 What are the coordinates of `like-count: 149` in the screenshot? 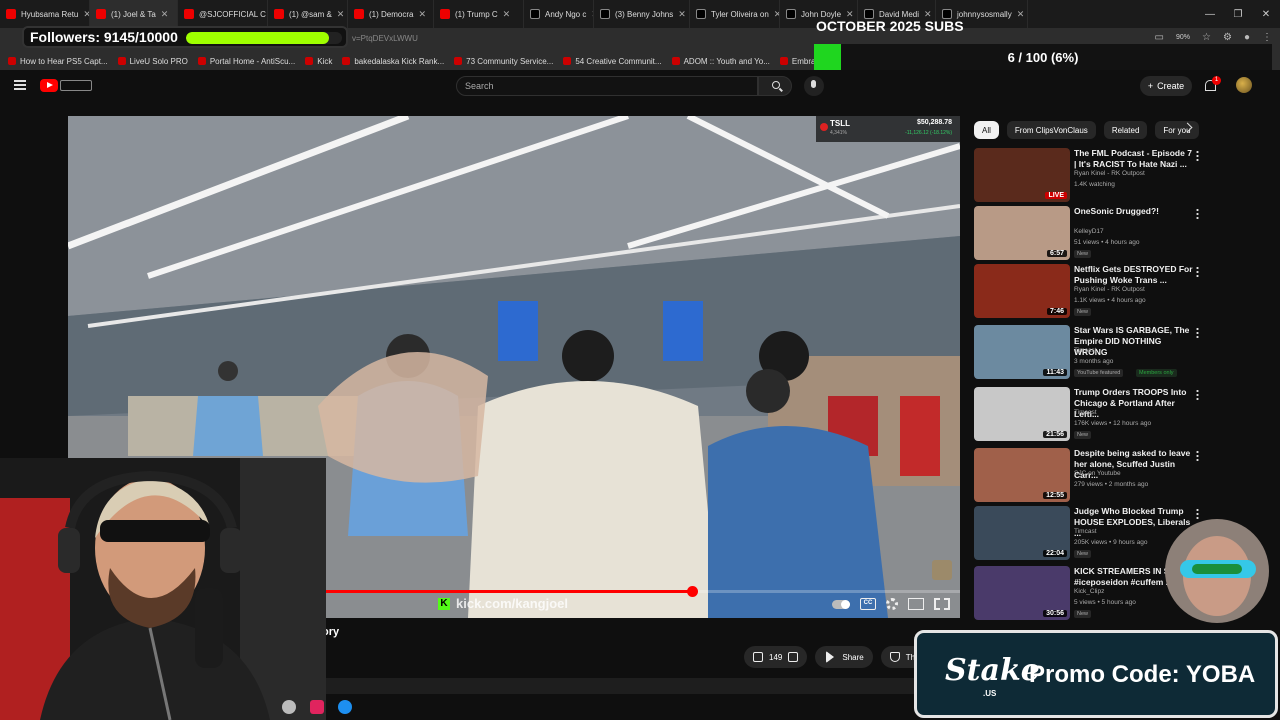 It's located at (776, 657).